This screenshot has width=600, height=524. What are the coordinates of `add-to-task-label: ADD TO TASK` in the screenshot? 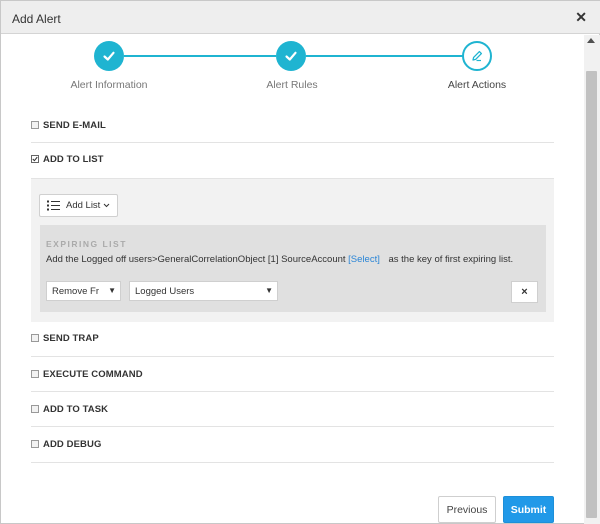 It's located at (76, 409).